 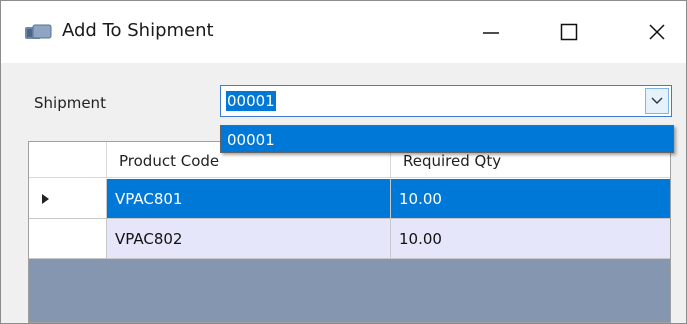 I want to click on dropdown-option: 00001, so click(x=251, y=140).